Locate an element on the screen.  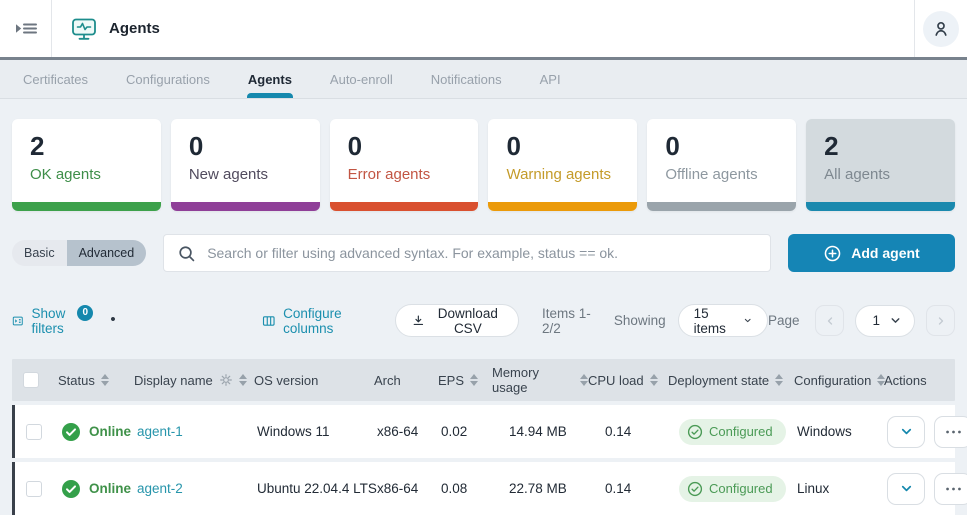
eps-value: 0.08 is located at coordinates (454, 488).